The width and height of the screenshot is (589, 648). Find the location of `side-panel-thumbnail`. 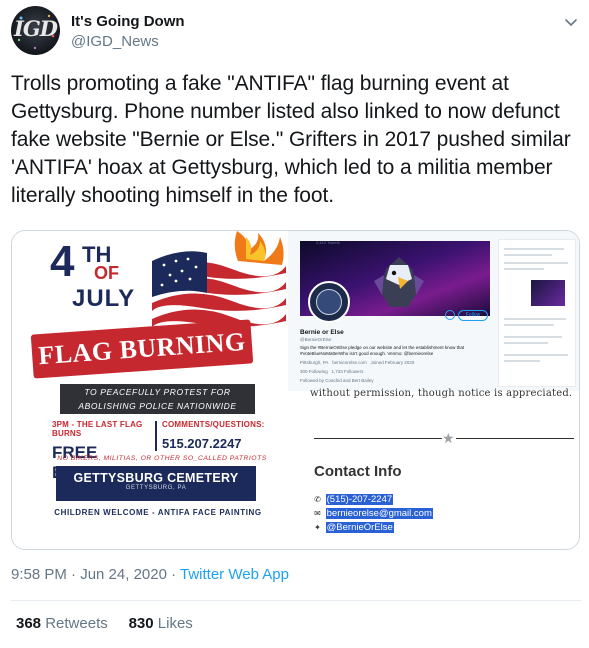

side-panel-thumbnail is located at coordinates (548, 293).